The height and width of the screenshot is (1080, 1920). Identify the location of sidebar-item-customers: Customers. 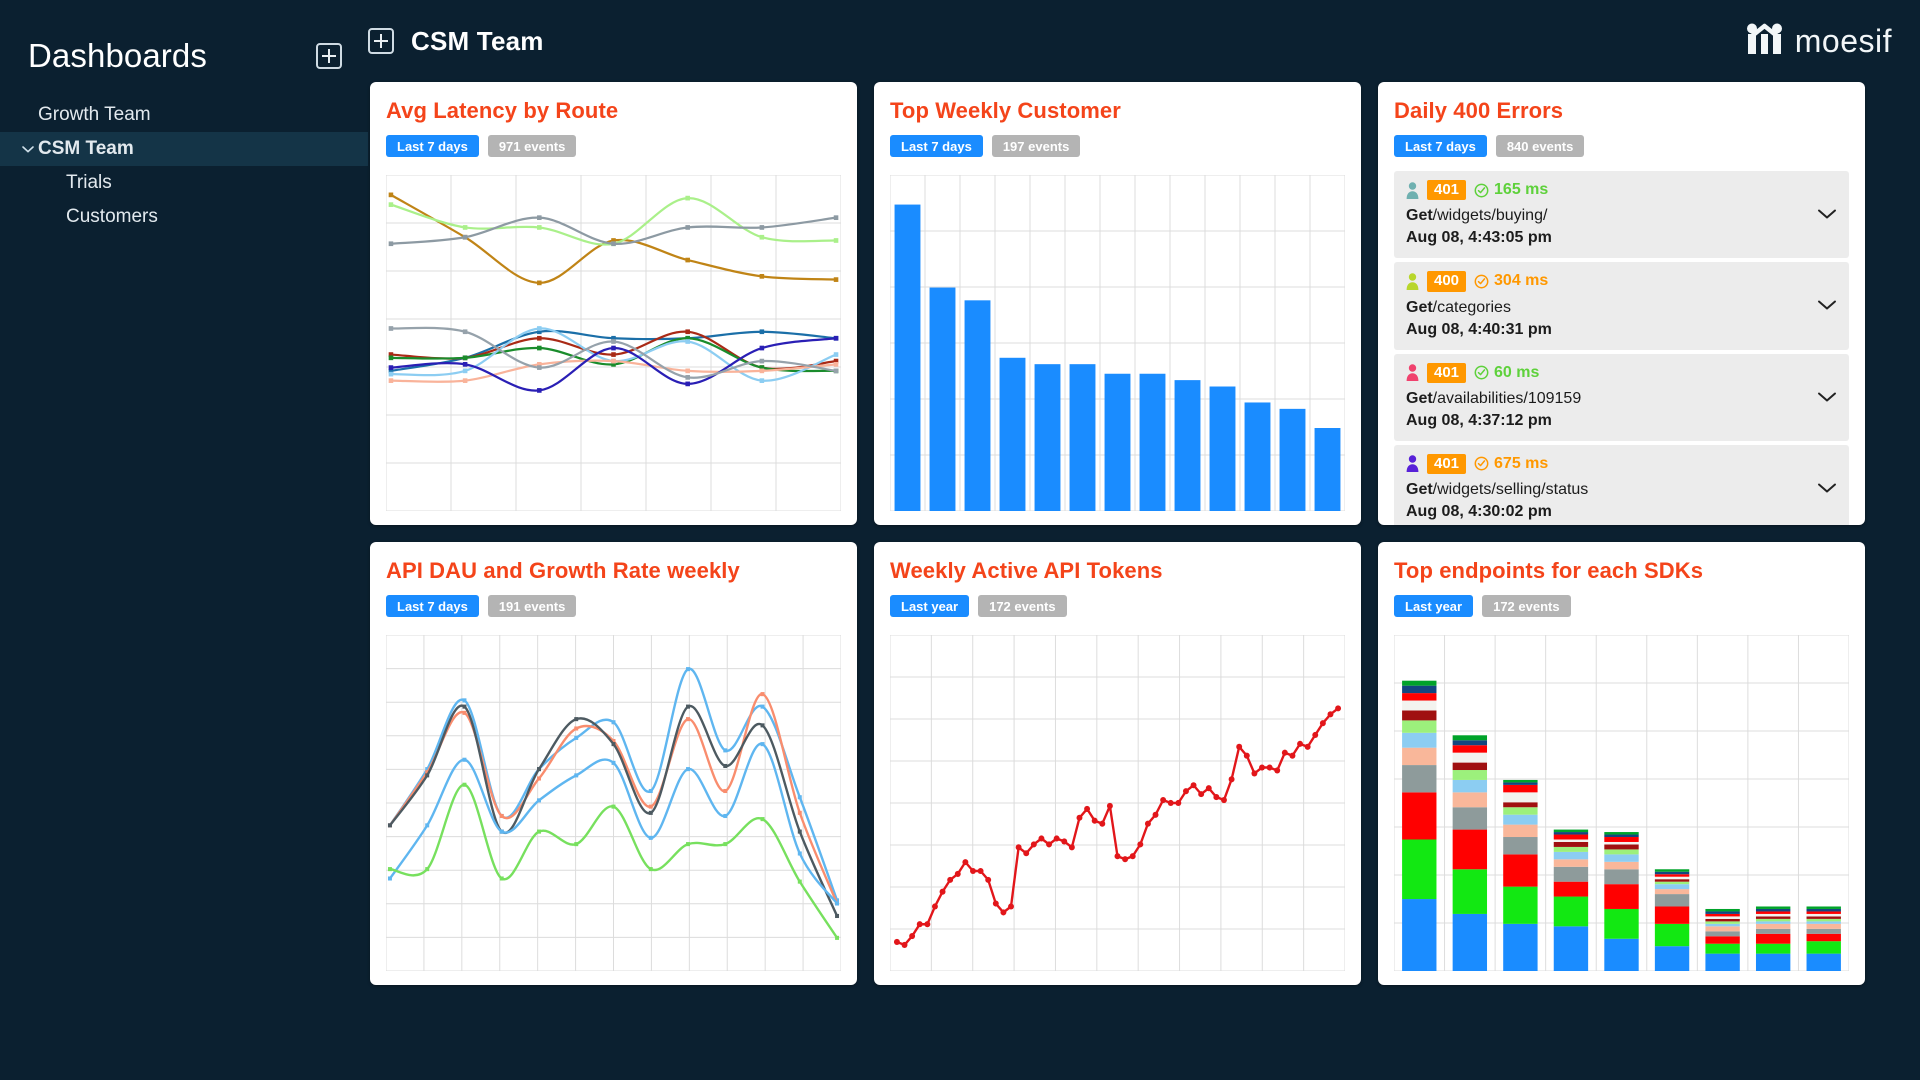
(184, 217).